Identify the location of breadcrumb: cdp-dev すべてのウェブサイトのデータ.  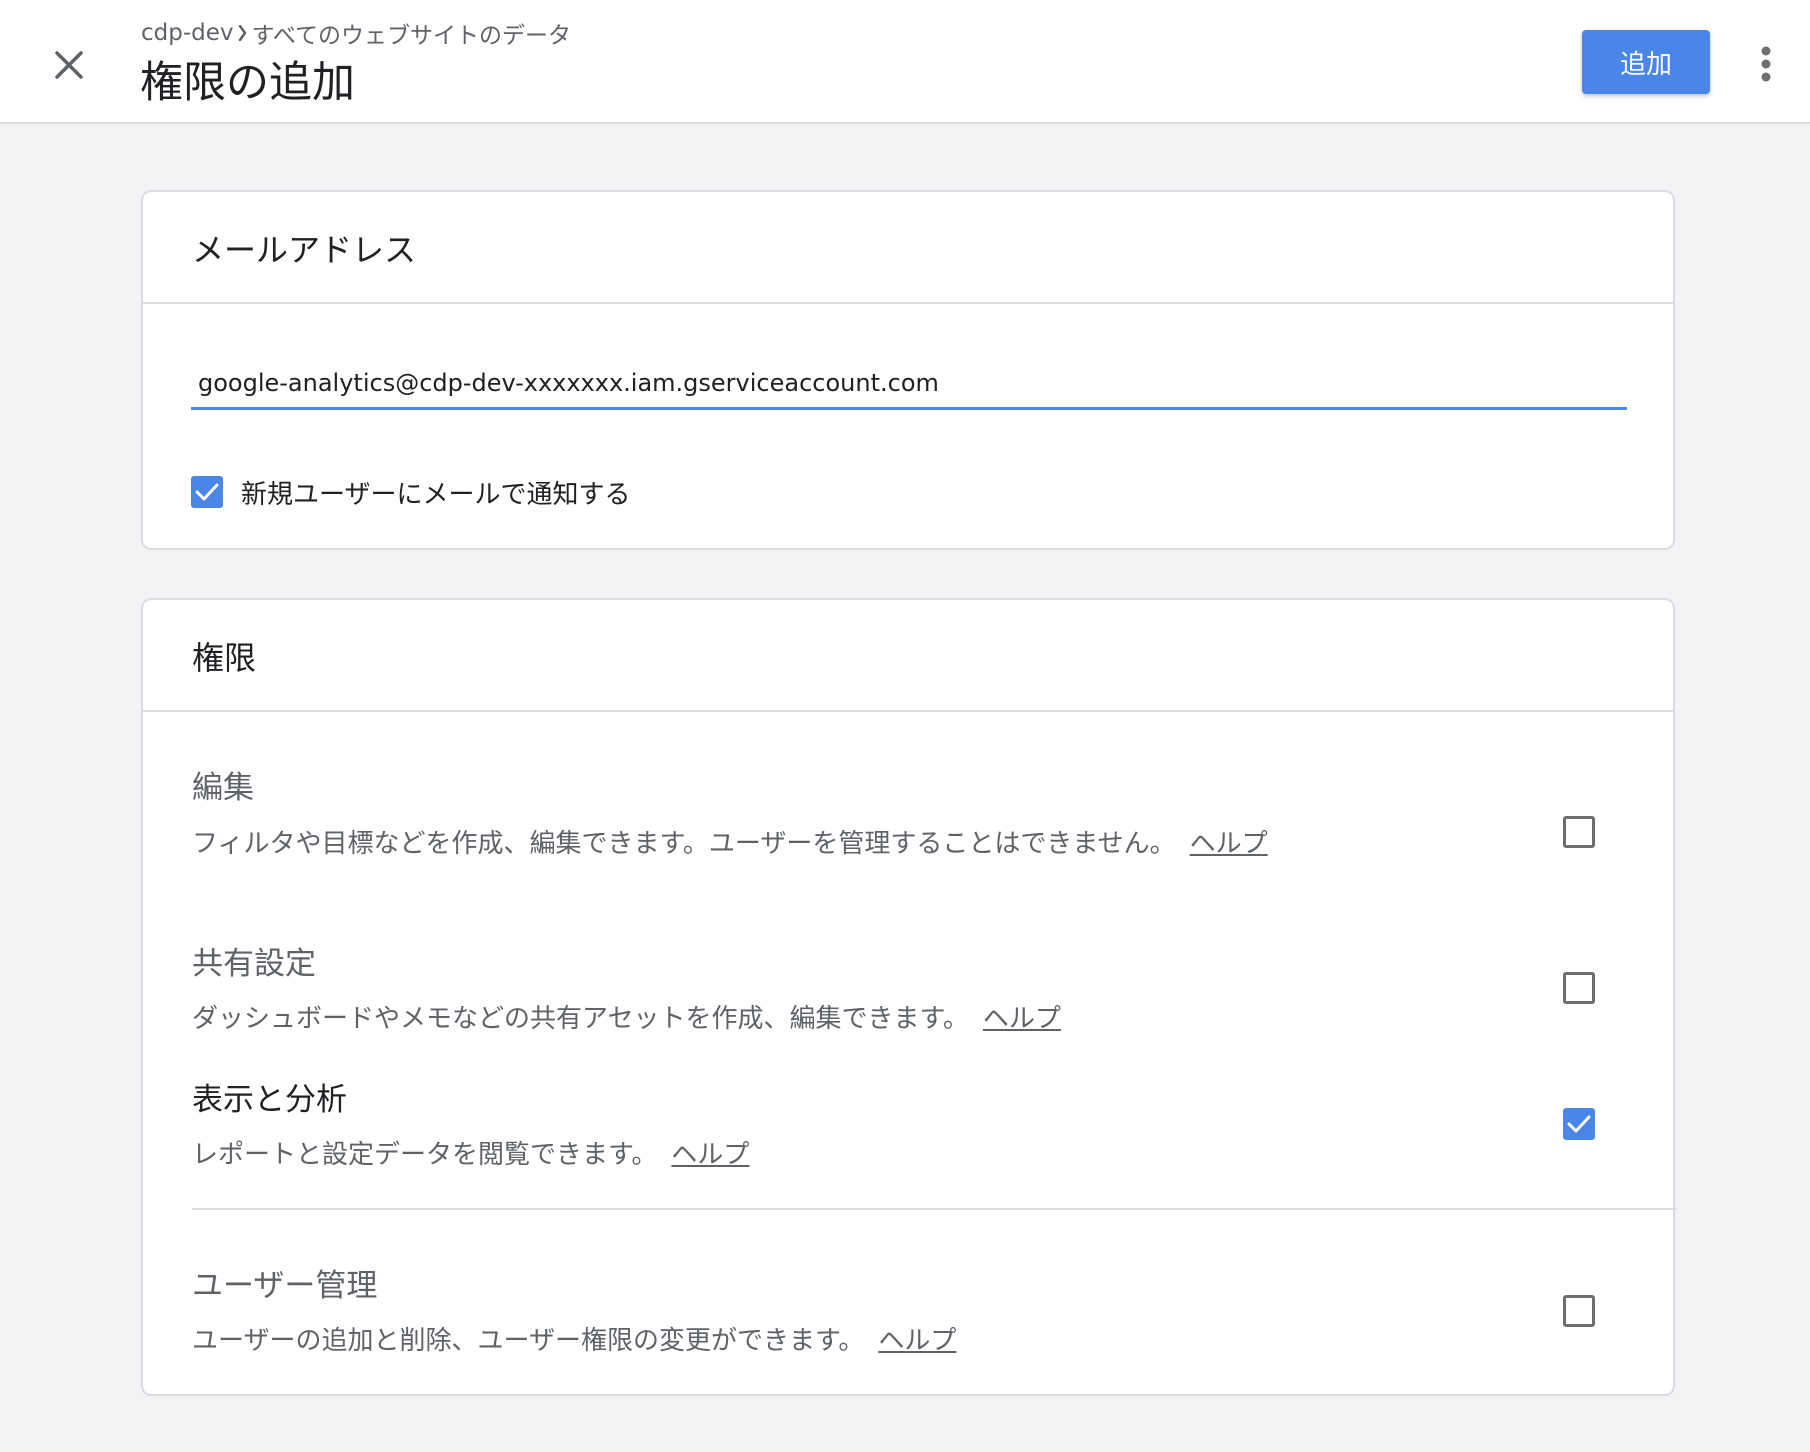
(356, 33).